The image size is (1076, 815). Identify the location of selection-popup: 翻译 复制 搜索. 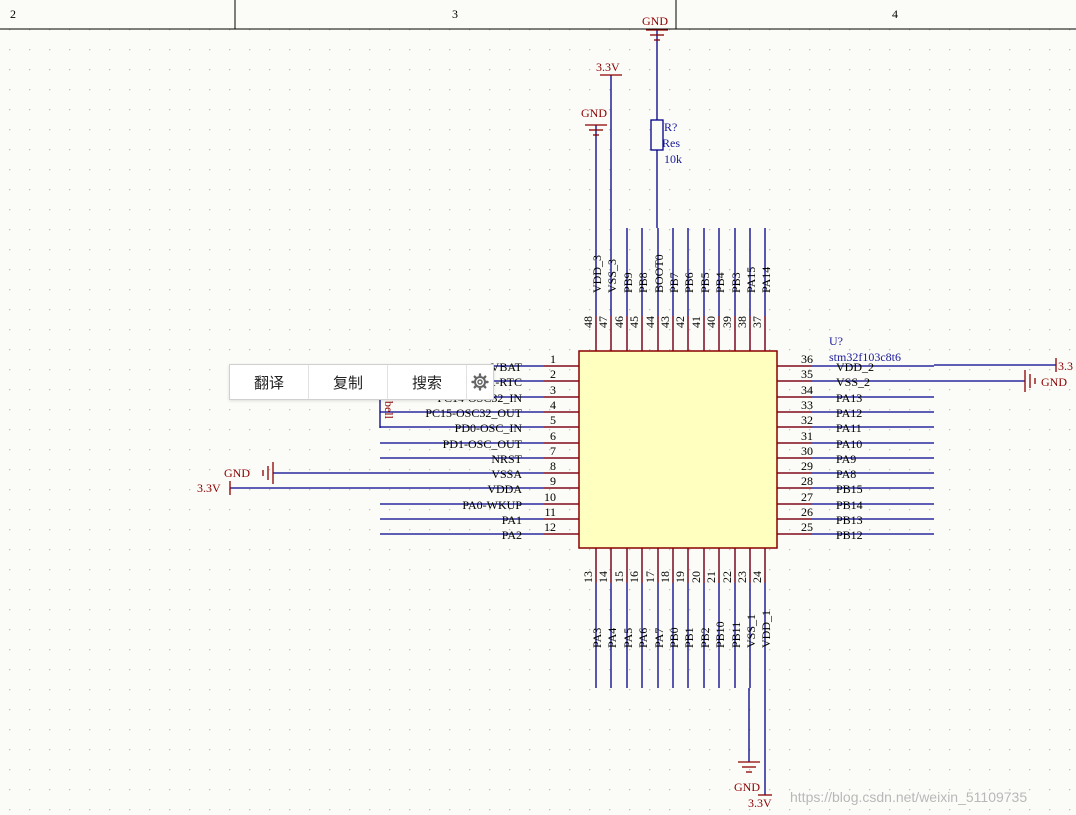
(361, 382).